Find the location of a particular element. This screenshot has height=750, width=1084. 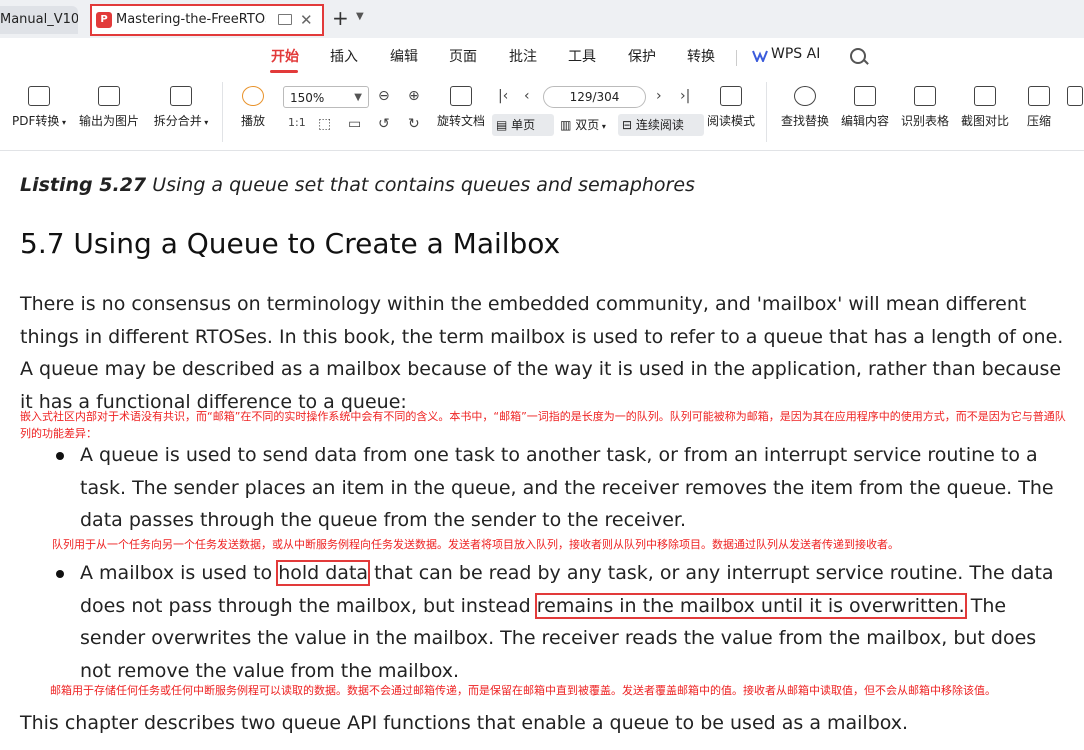

menu-bar: 开始 插入 编辑 页面 批注 工具 保护 转换 WPS AI is located at coordinates (542, 56).